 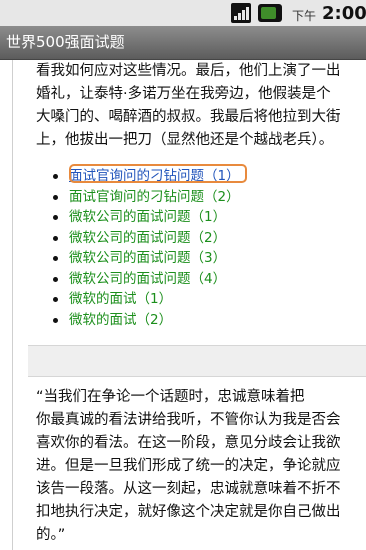 What do you see at coordinates (185, 140) in the screenshot?
I see `article-line: 上，他拔出一把刀（显然他还是个越战老兵）。` at bounding box center [185, 140].